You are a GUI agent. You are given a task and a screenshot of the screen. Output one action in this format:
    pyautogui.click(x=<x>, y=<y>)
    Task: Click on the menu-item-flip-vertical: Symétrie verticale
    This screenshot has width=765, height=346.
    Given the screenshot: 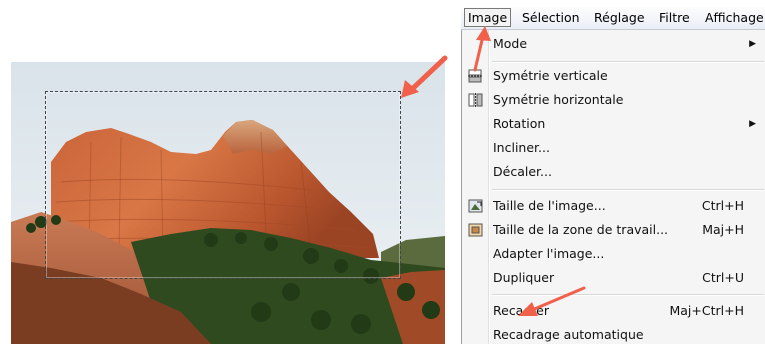 What is the action you would take?
    pyautogui.click(x=613, y=76)
    